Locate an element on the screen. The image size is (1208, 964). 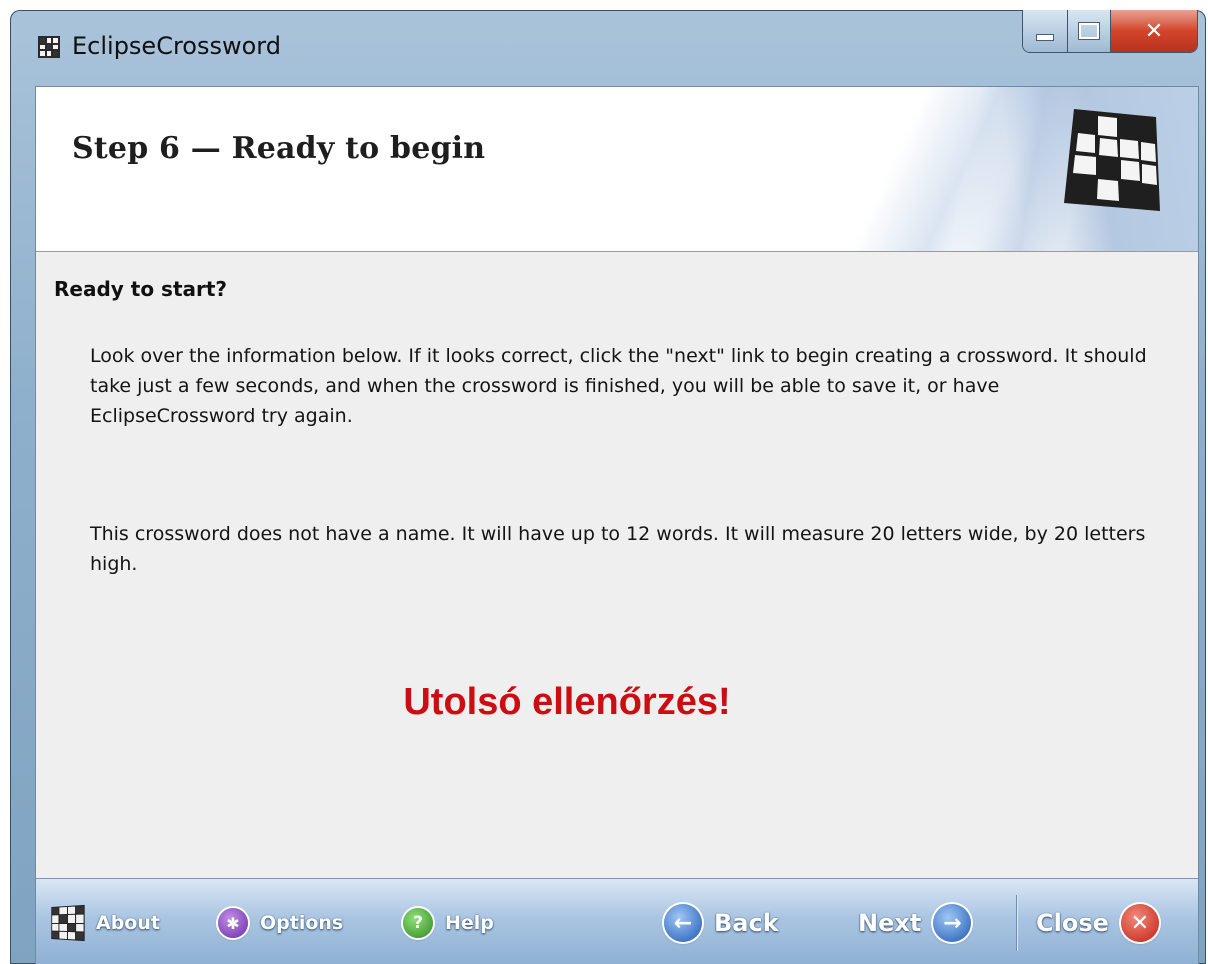
close-button: Close ✕ is located at coordinates (1097, 923).